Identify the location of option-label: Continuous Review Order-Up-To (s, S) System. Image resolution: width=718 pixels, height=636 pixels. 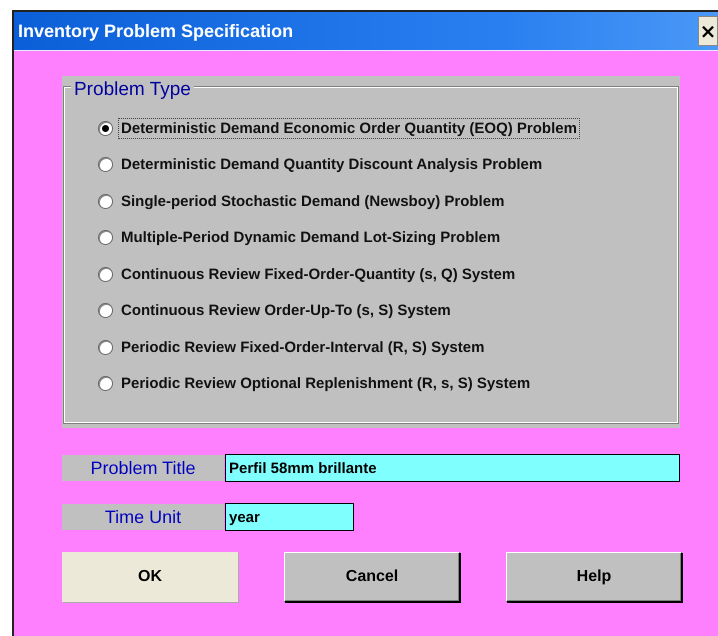
(286, 311).